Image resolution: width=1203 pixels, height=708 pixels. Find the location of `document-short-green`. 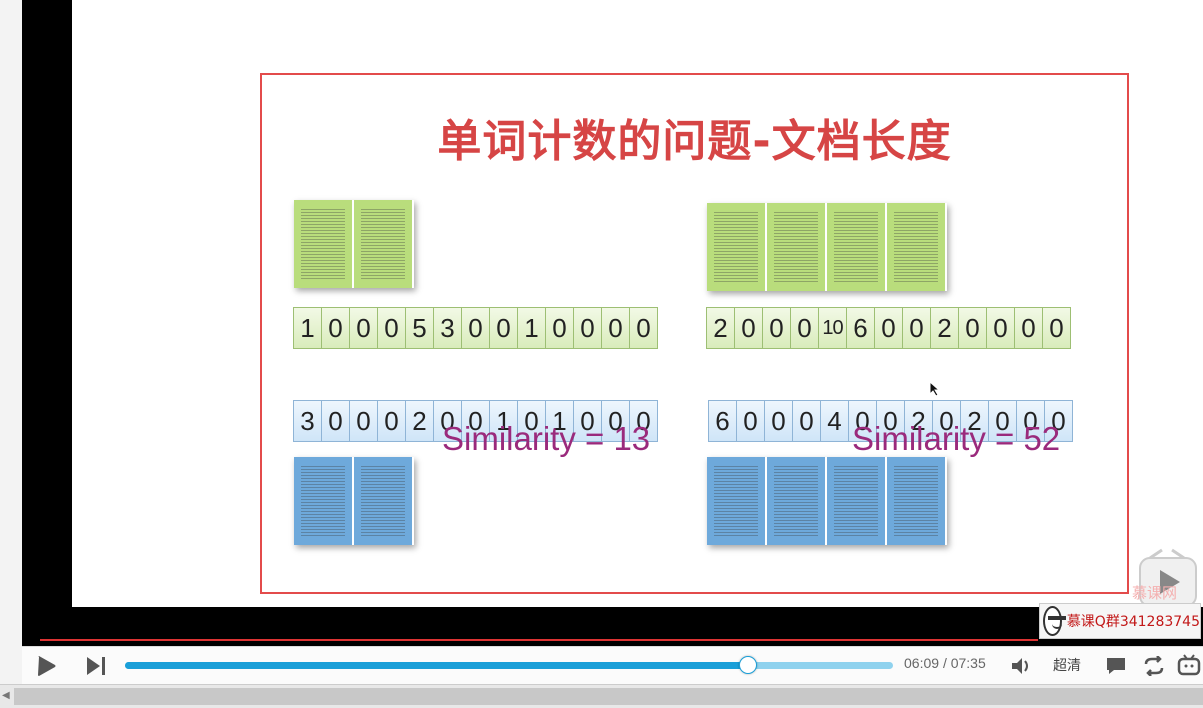

document-short-green is located at coordinates (354, 244).